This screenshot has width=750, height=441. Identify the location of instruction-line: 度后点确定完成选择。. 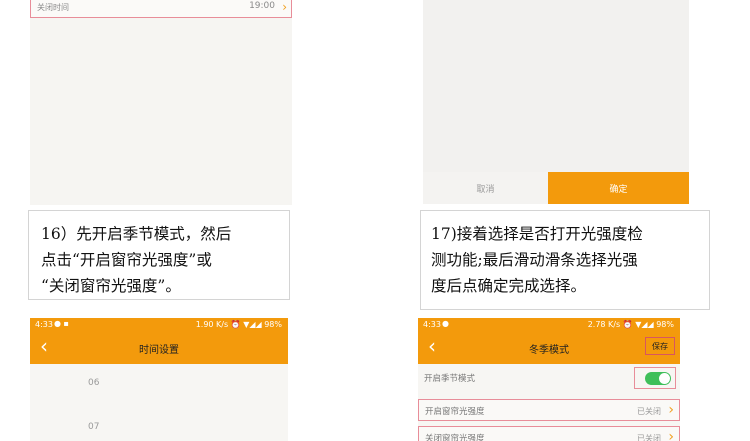
(509, 286).